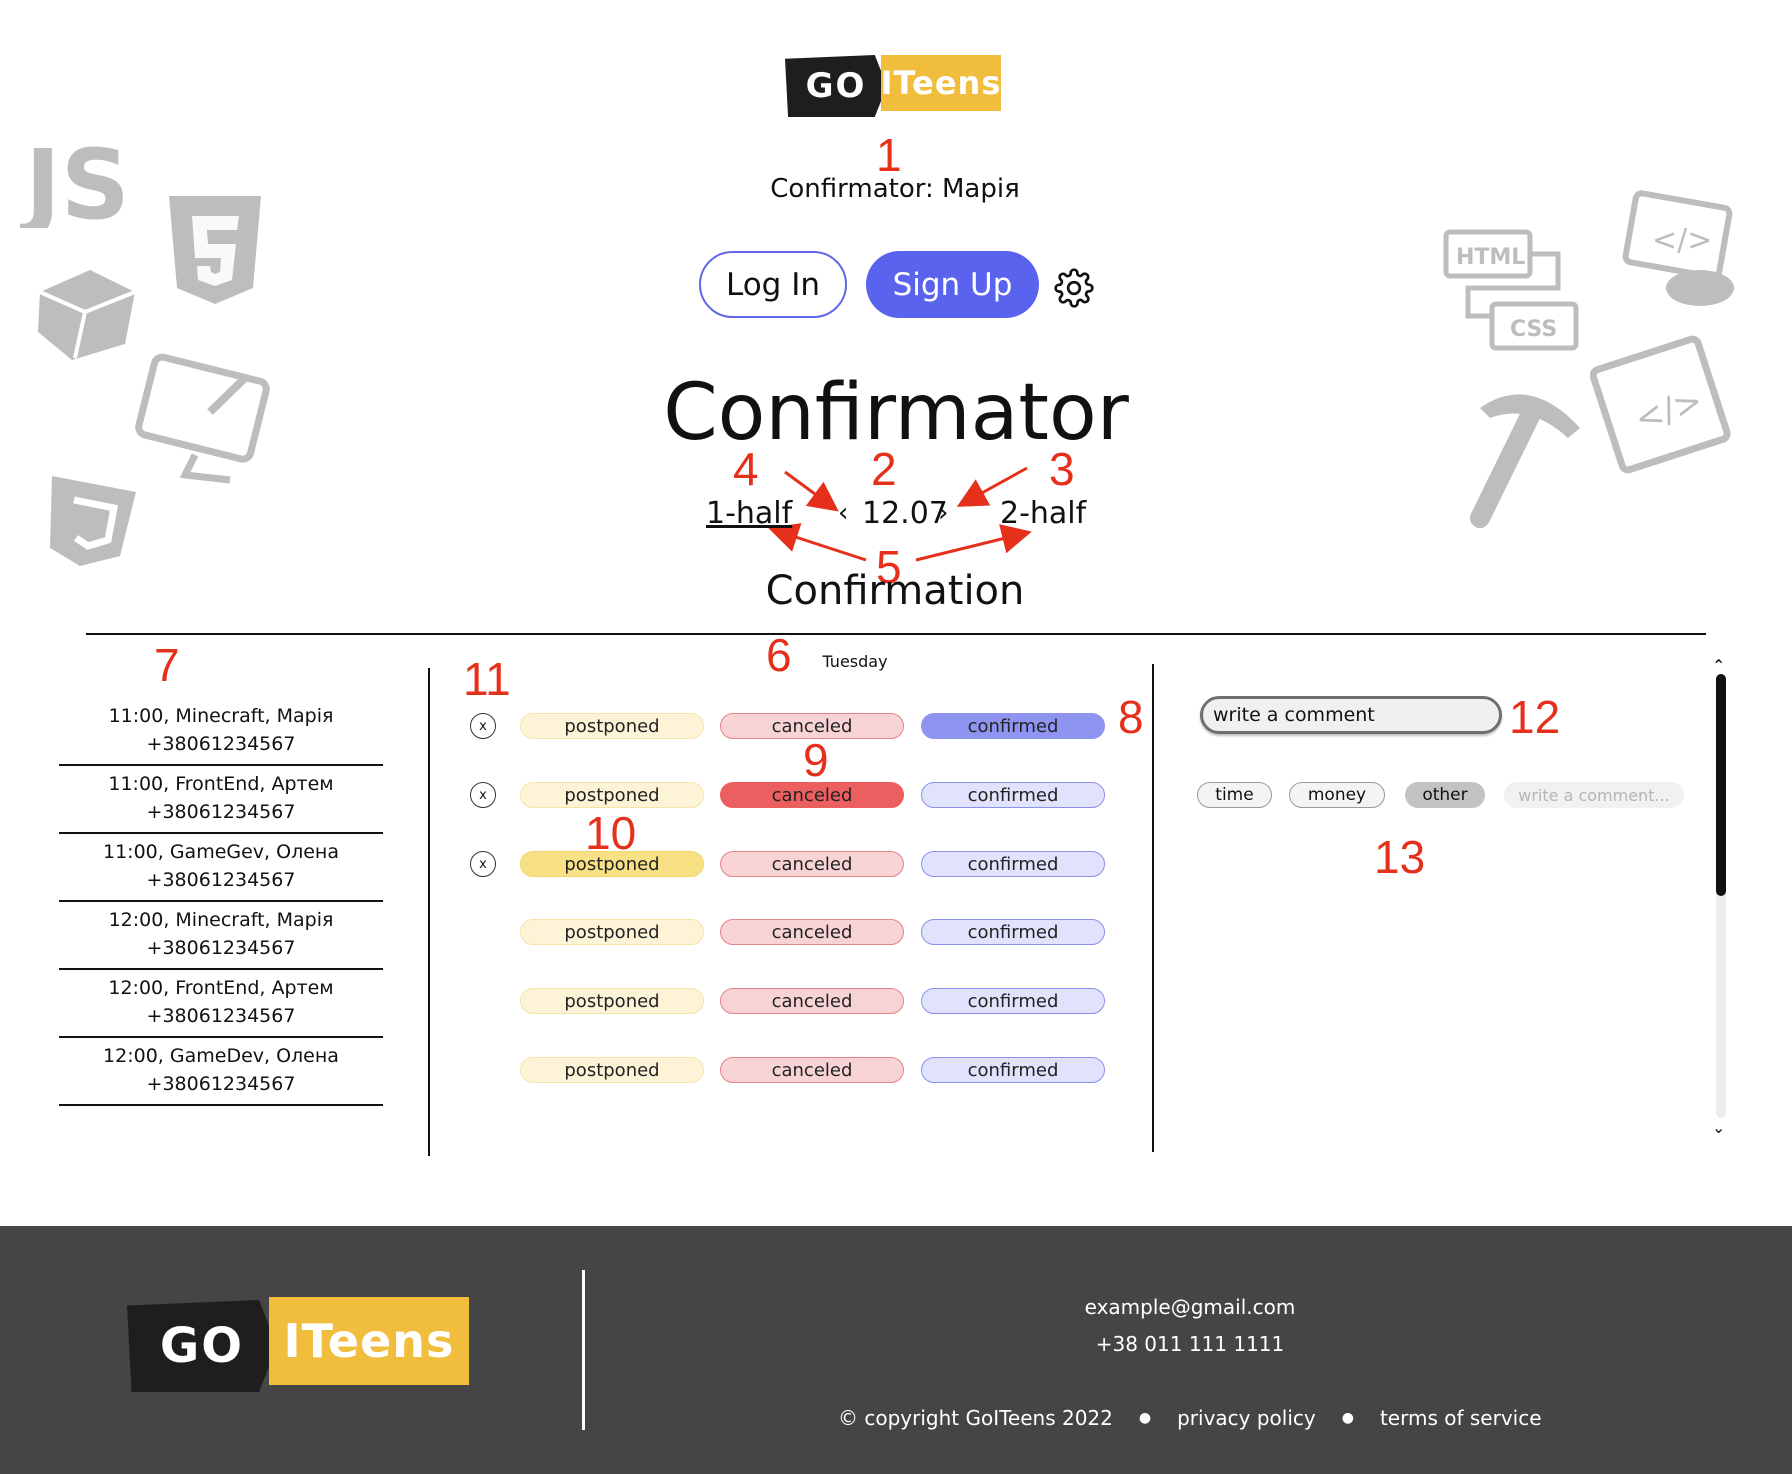 Image resolution: width=1792 pixels, height=1474 pixels. I want to click on lesson-info: 11:00, Minecraft, Марія, so click(221, 716).